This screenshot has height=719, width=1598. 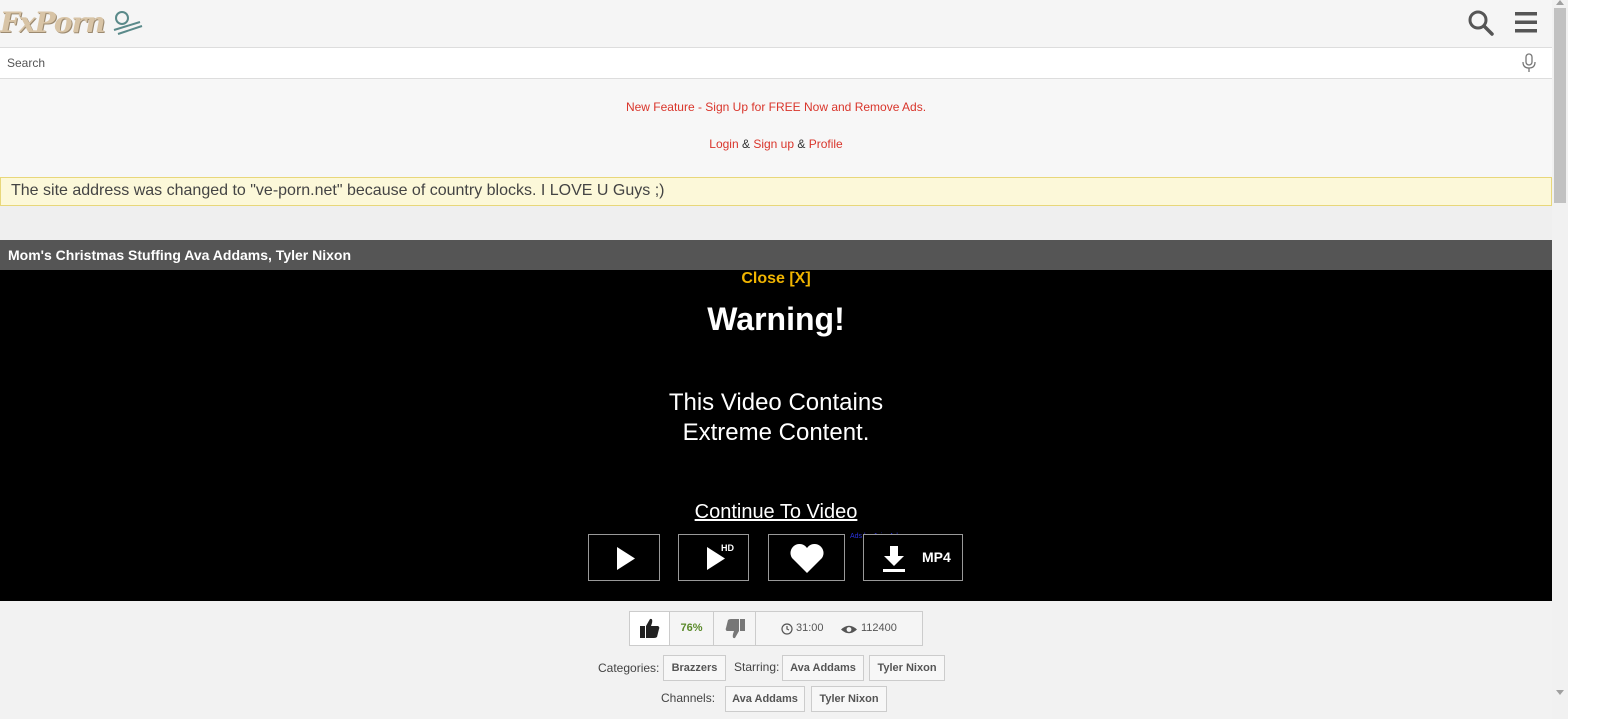 I want to click on scroll-up-arrow, so click(x=1560, y=2).